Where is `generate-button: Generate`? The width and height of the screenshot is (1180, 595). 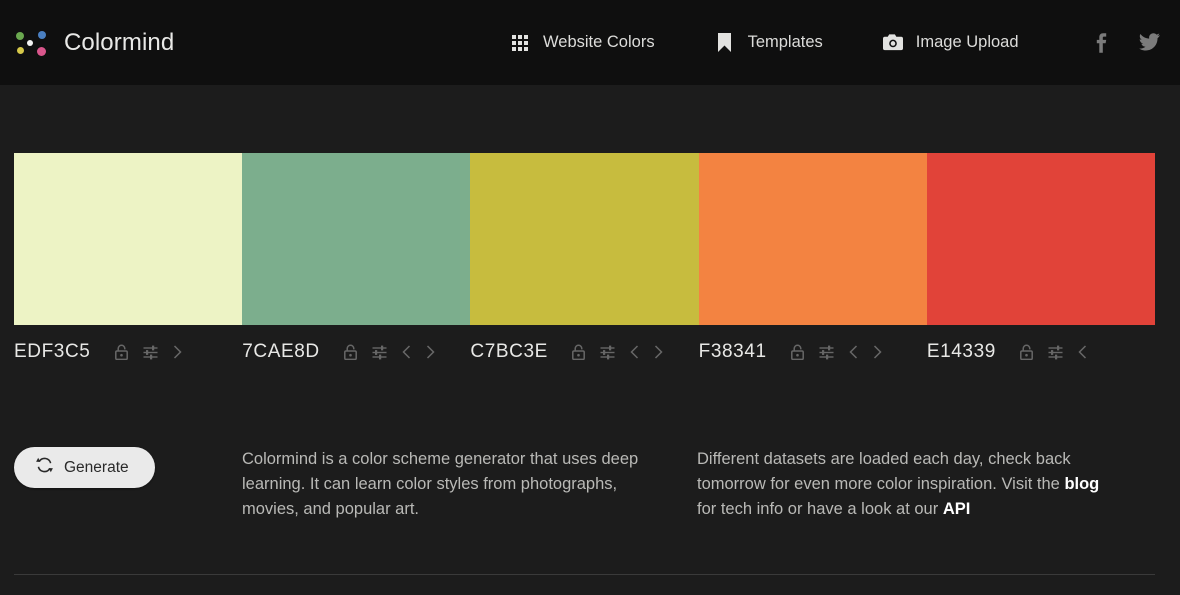 generate-button: Generate is located at coordinates (84, 467).